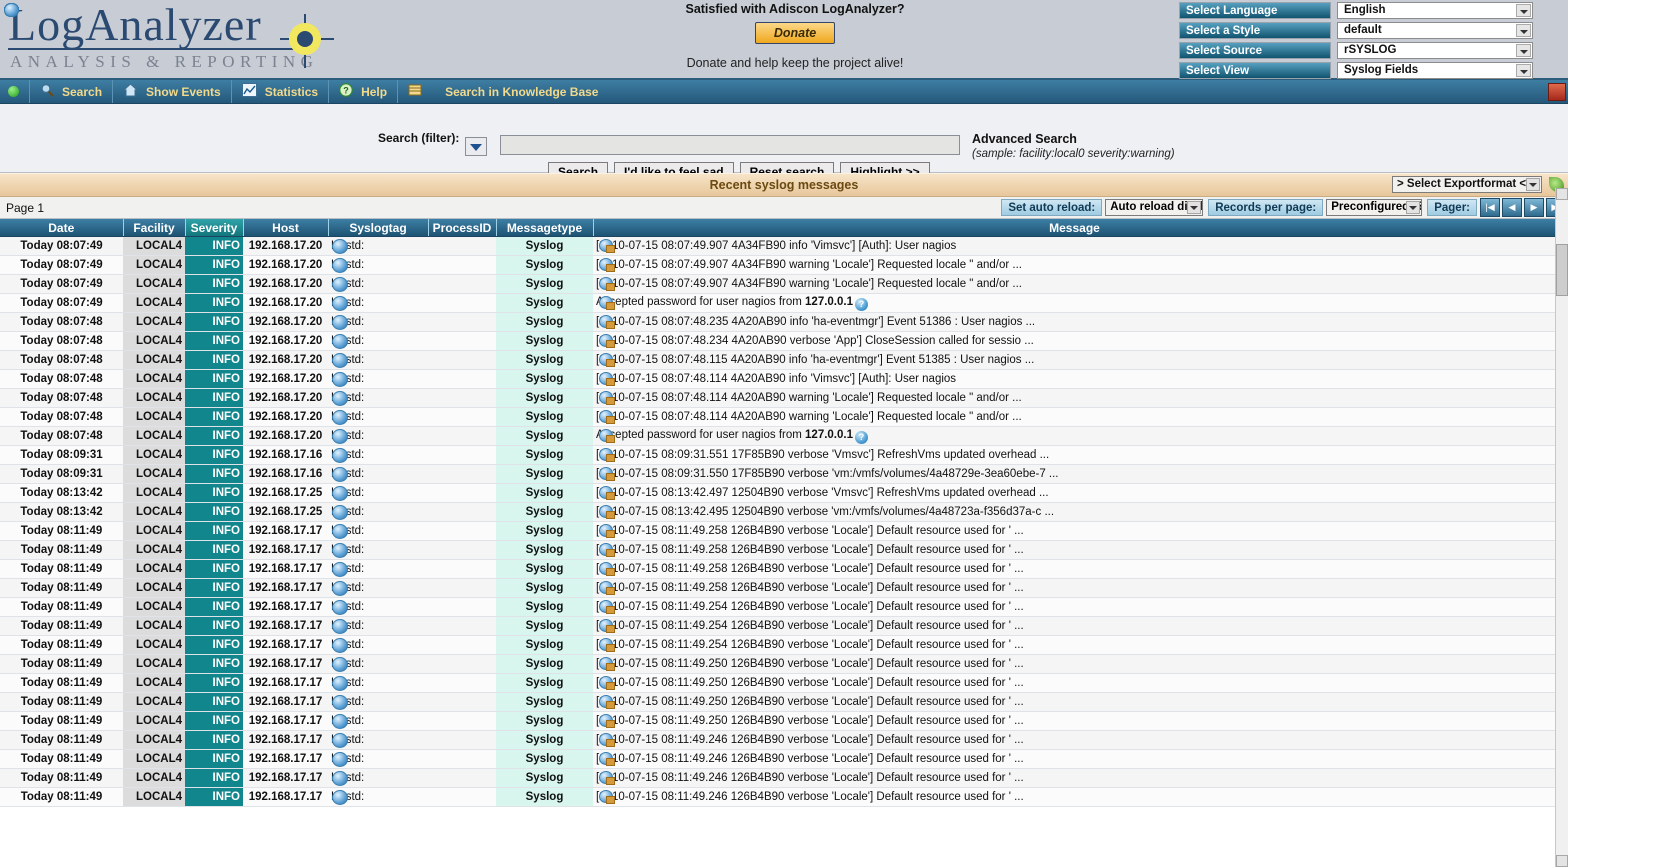 The image size is (1679, 867). Describe the element at coordinates (214, 228) in the screenshot. I see `column-header-severity: Severity` at that location.